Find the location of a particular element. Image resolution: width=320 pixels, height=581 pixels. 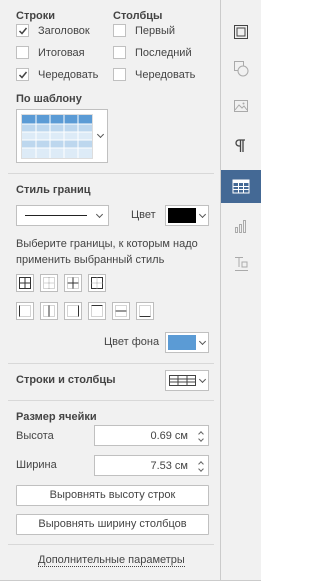

text-art-settings-tab is located at coordinates (241, 264).